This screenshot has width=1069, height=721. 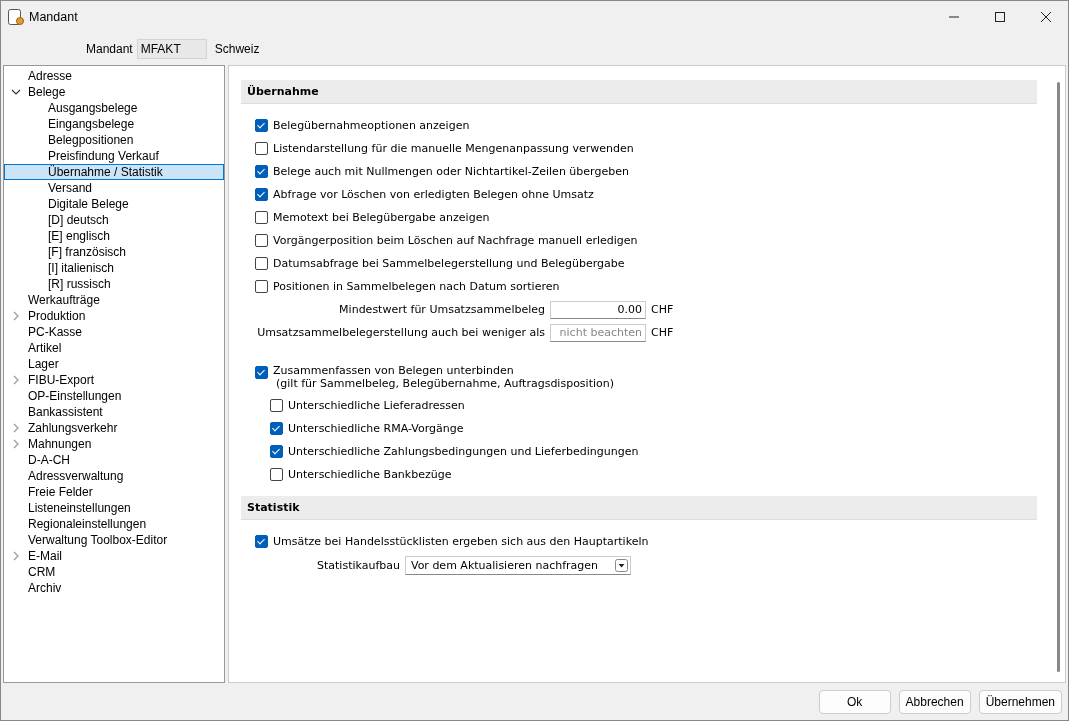 I want to click on tree-item: Belege, so click(x=47, y=92).